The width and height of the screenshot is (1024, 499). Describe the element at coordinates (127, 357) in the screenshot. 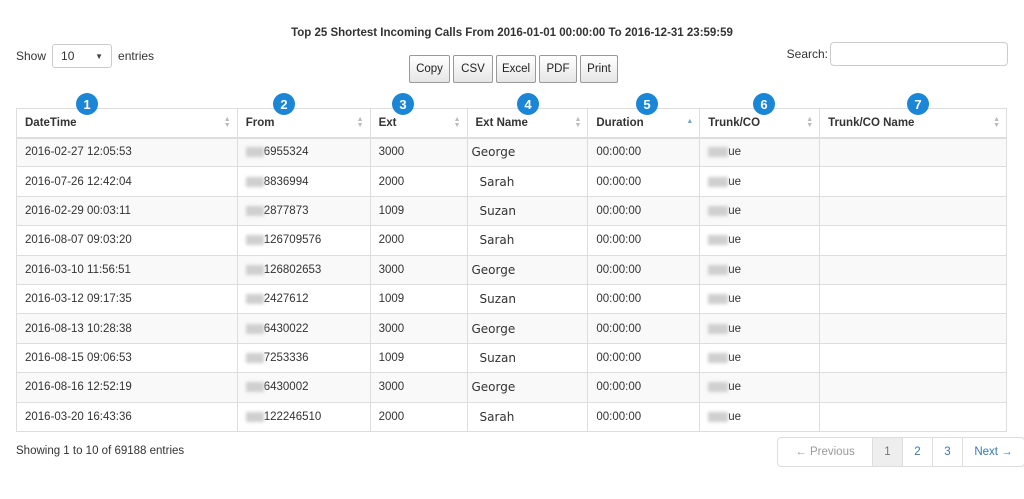

I see `cell-datetime: 2016-08-15 09:06:53` at that location.